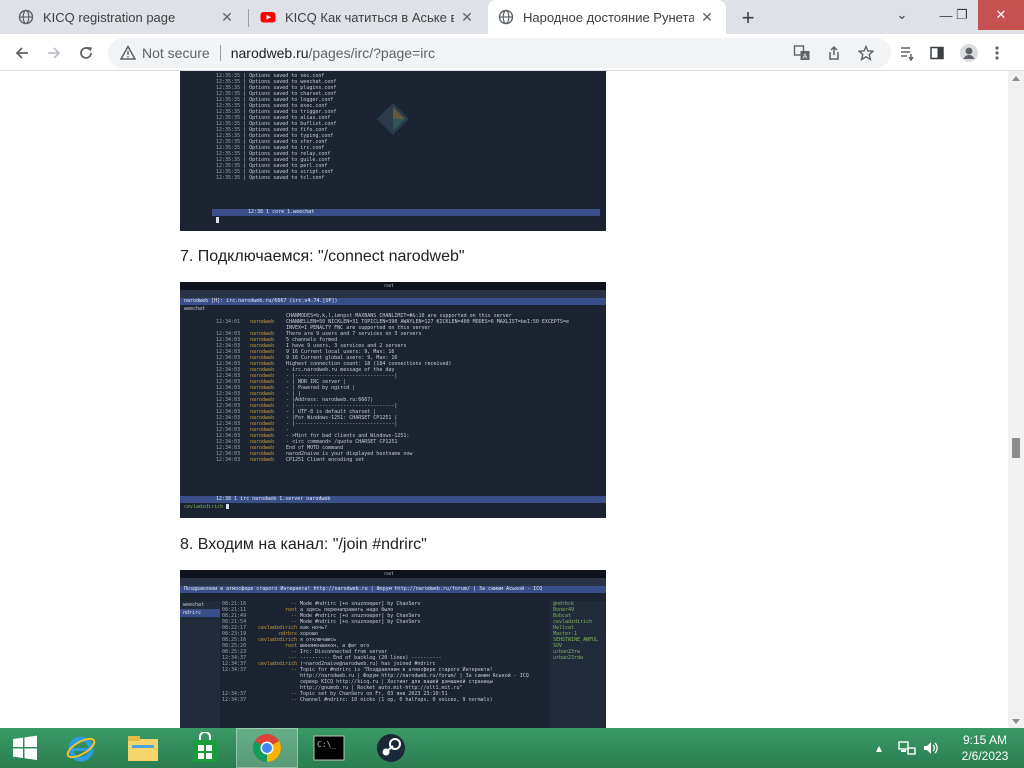 The height and width of the screenshot is (768, 1024). I want to click on new-tab-button: +, so click(748, 17).